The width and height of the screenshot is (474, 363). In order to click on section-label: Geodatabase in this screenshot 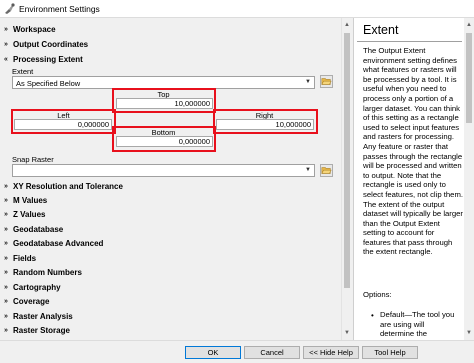, I will do `click(38, 229)`.